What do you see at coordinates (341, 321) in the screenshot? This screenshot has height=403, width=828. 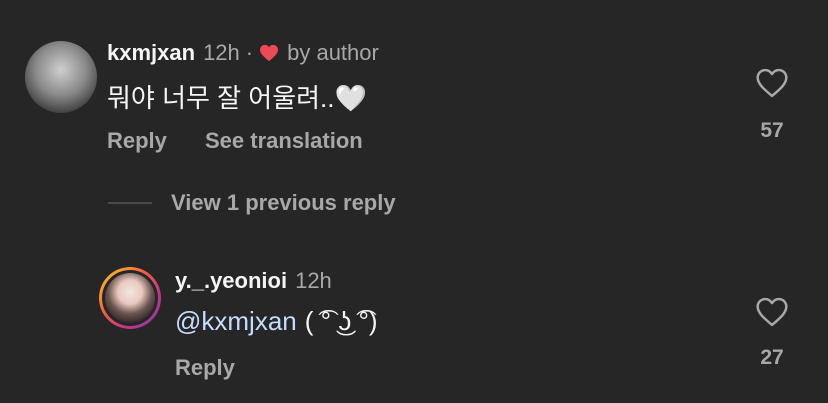 I see `reply-text: ( ͡° ͜ʖ ͡°)` at bounding box center [341, 321].